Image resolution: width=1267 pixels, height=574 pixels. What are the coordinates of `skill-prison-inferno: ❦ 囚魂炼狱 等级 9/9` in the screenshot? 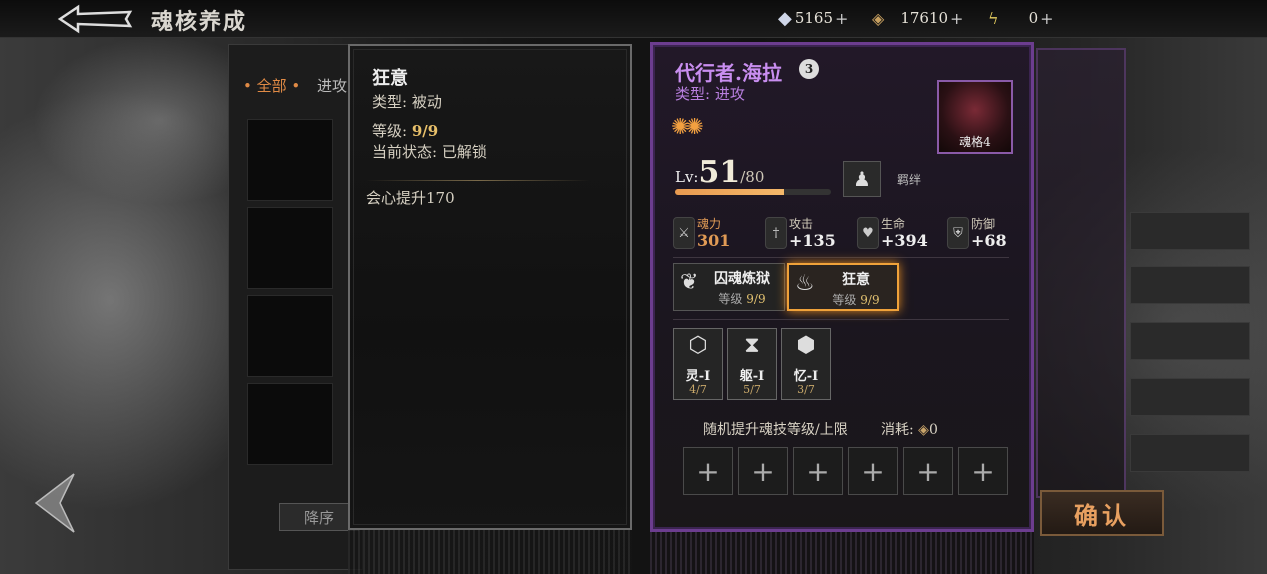 It's located at (729, 287).